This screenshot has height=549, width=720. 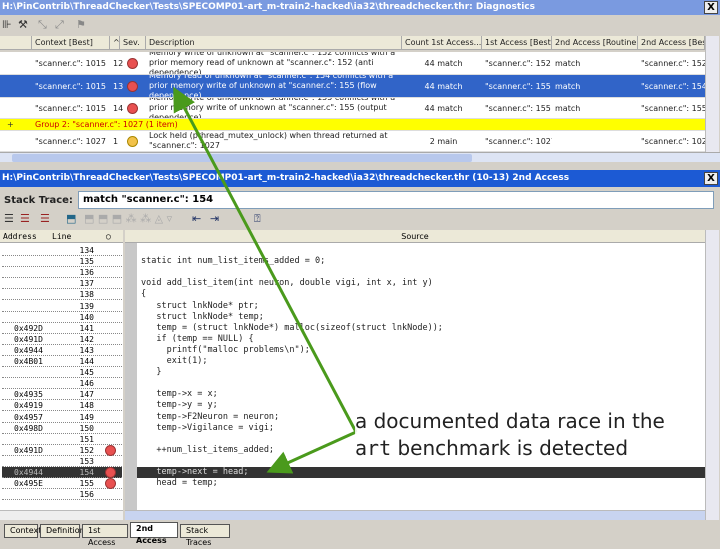 I want to click on annotation-line2: benchmark is detected, so click(x=510, y=448).